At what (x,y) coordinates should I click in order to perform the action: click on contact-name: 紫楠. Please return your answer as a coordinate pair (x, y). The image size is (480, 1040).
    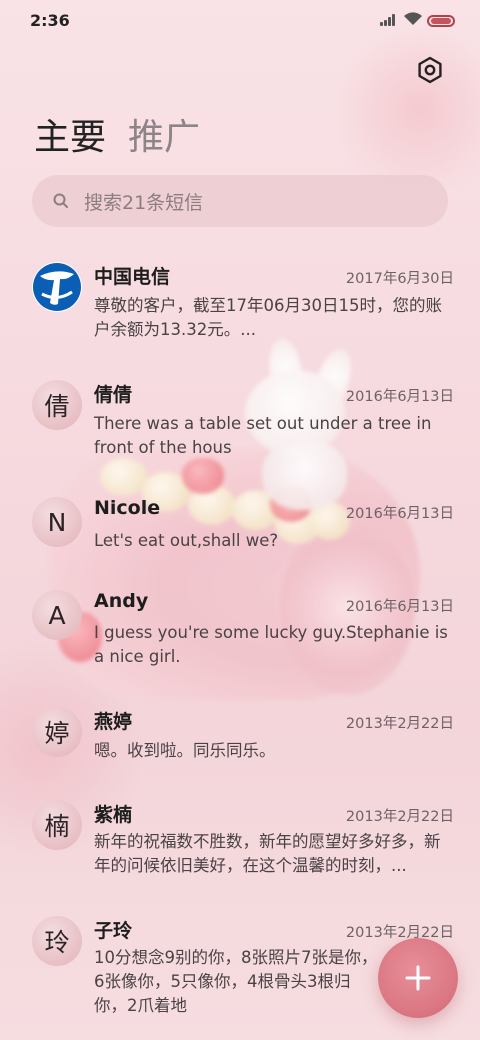
    Looking at the image, I should click on (113, 815).